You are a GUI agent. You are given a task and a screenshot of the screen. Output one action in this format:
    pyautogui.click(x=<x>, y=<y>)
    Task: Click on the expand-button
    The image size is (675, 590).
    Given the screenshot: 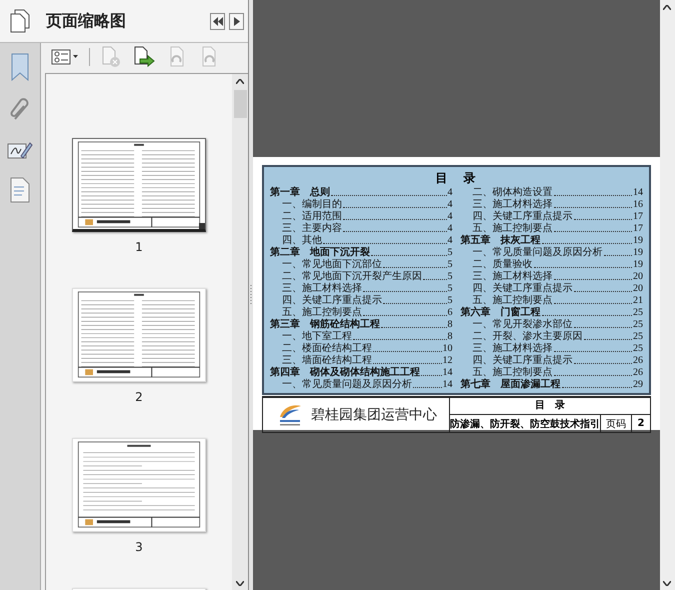 What is the action you would take?
    pyautogui.click(x=236, y=21)
    